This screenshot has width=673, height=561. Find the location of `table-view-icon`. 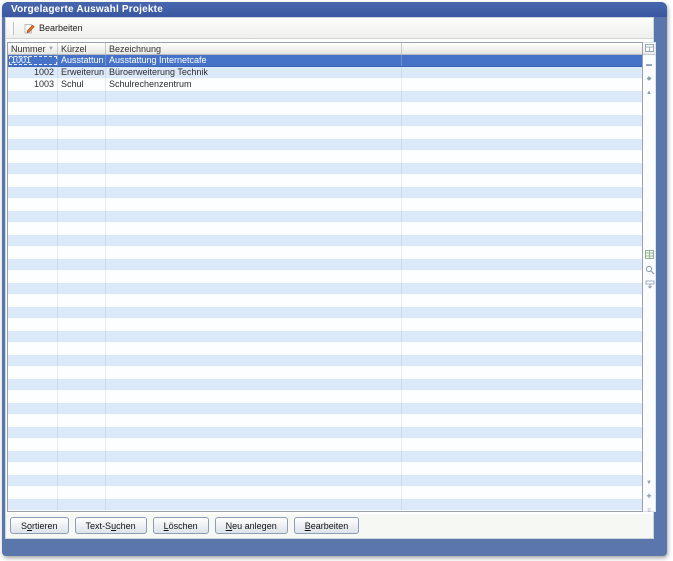

table-view-icon is located at coordinates (649, 254).